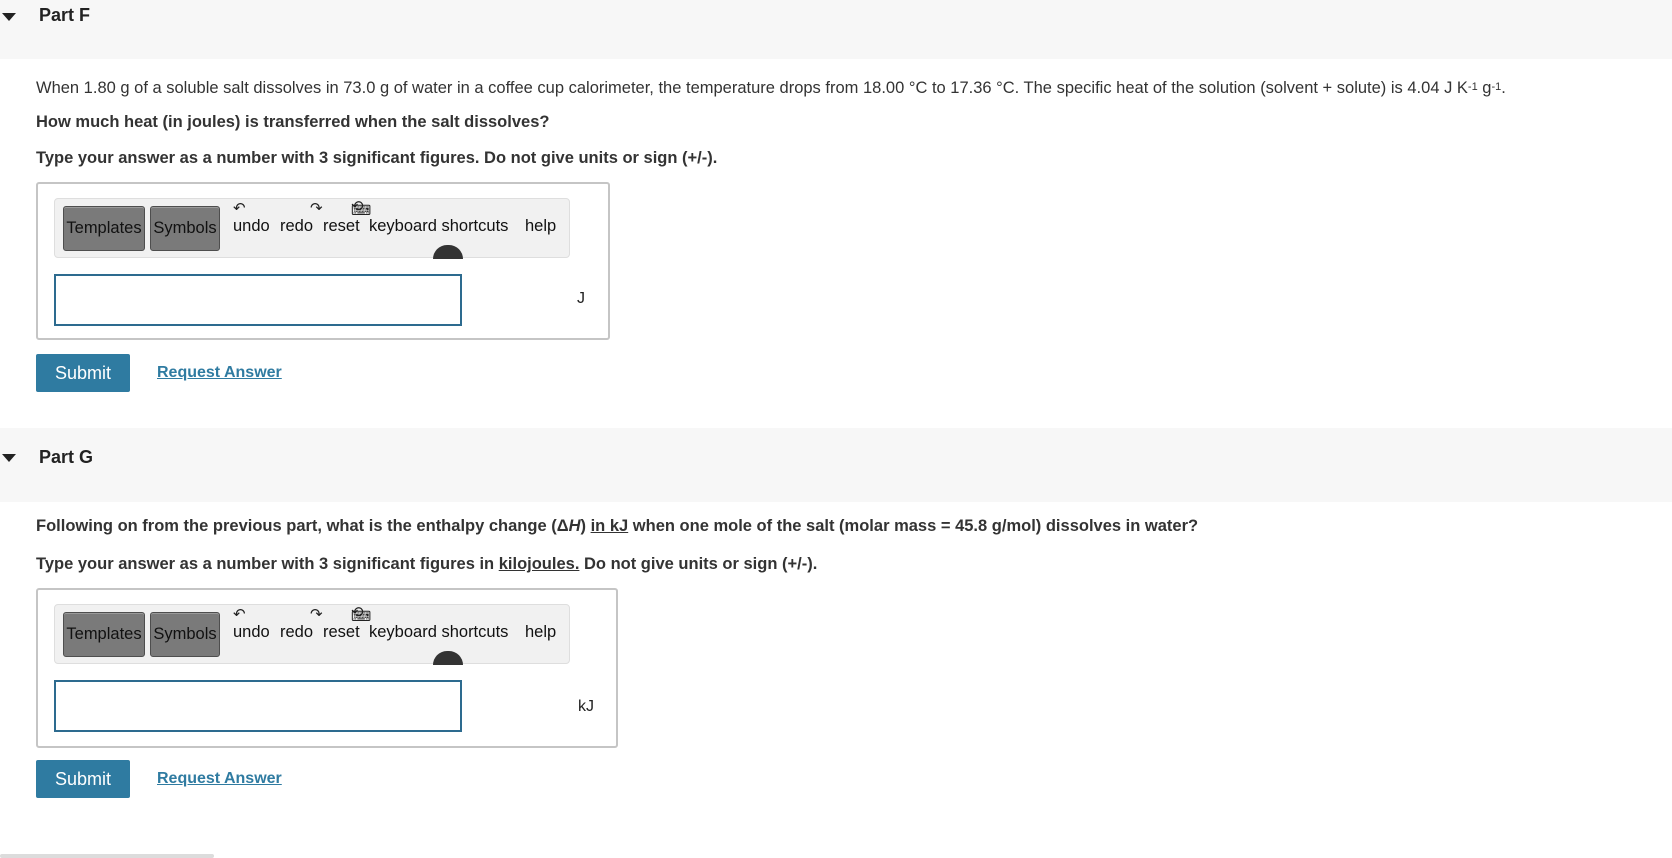 The image size is (1672, 858). What do you see at coordinates (585, 526) in the screenshot?
I see `question-text: )` at bounding box center [585, 526].